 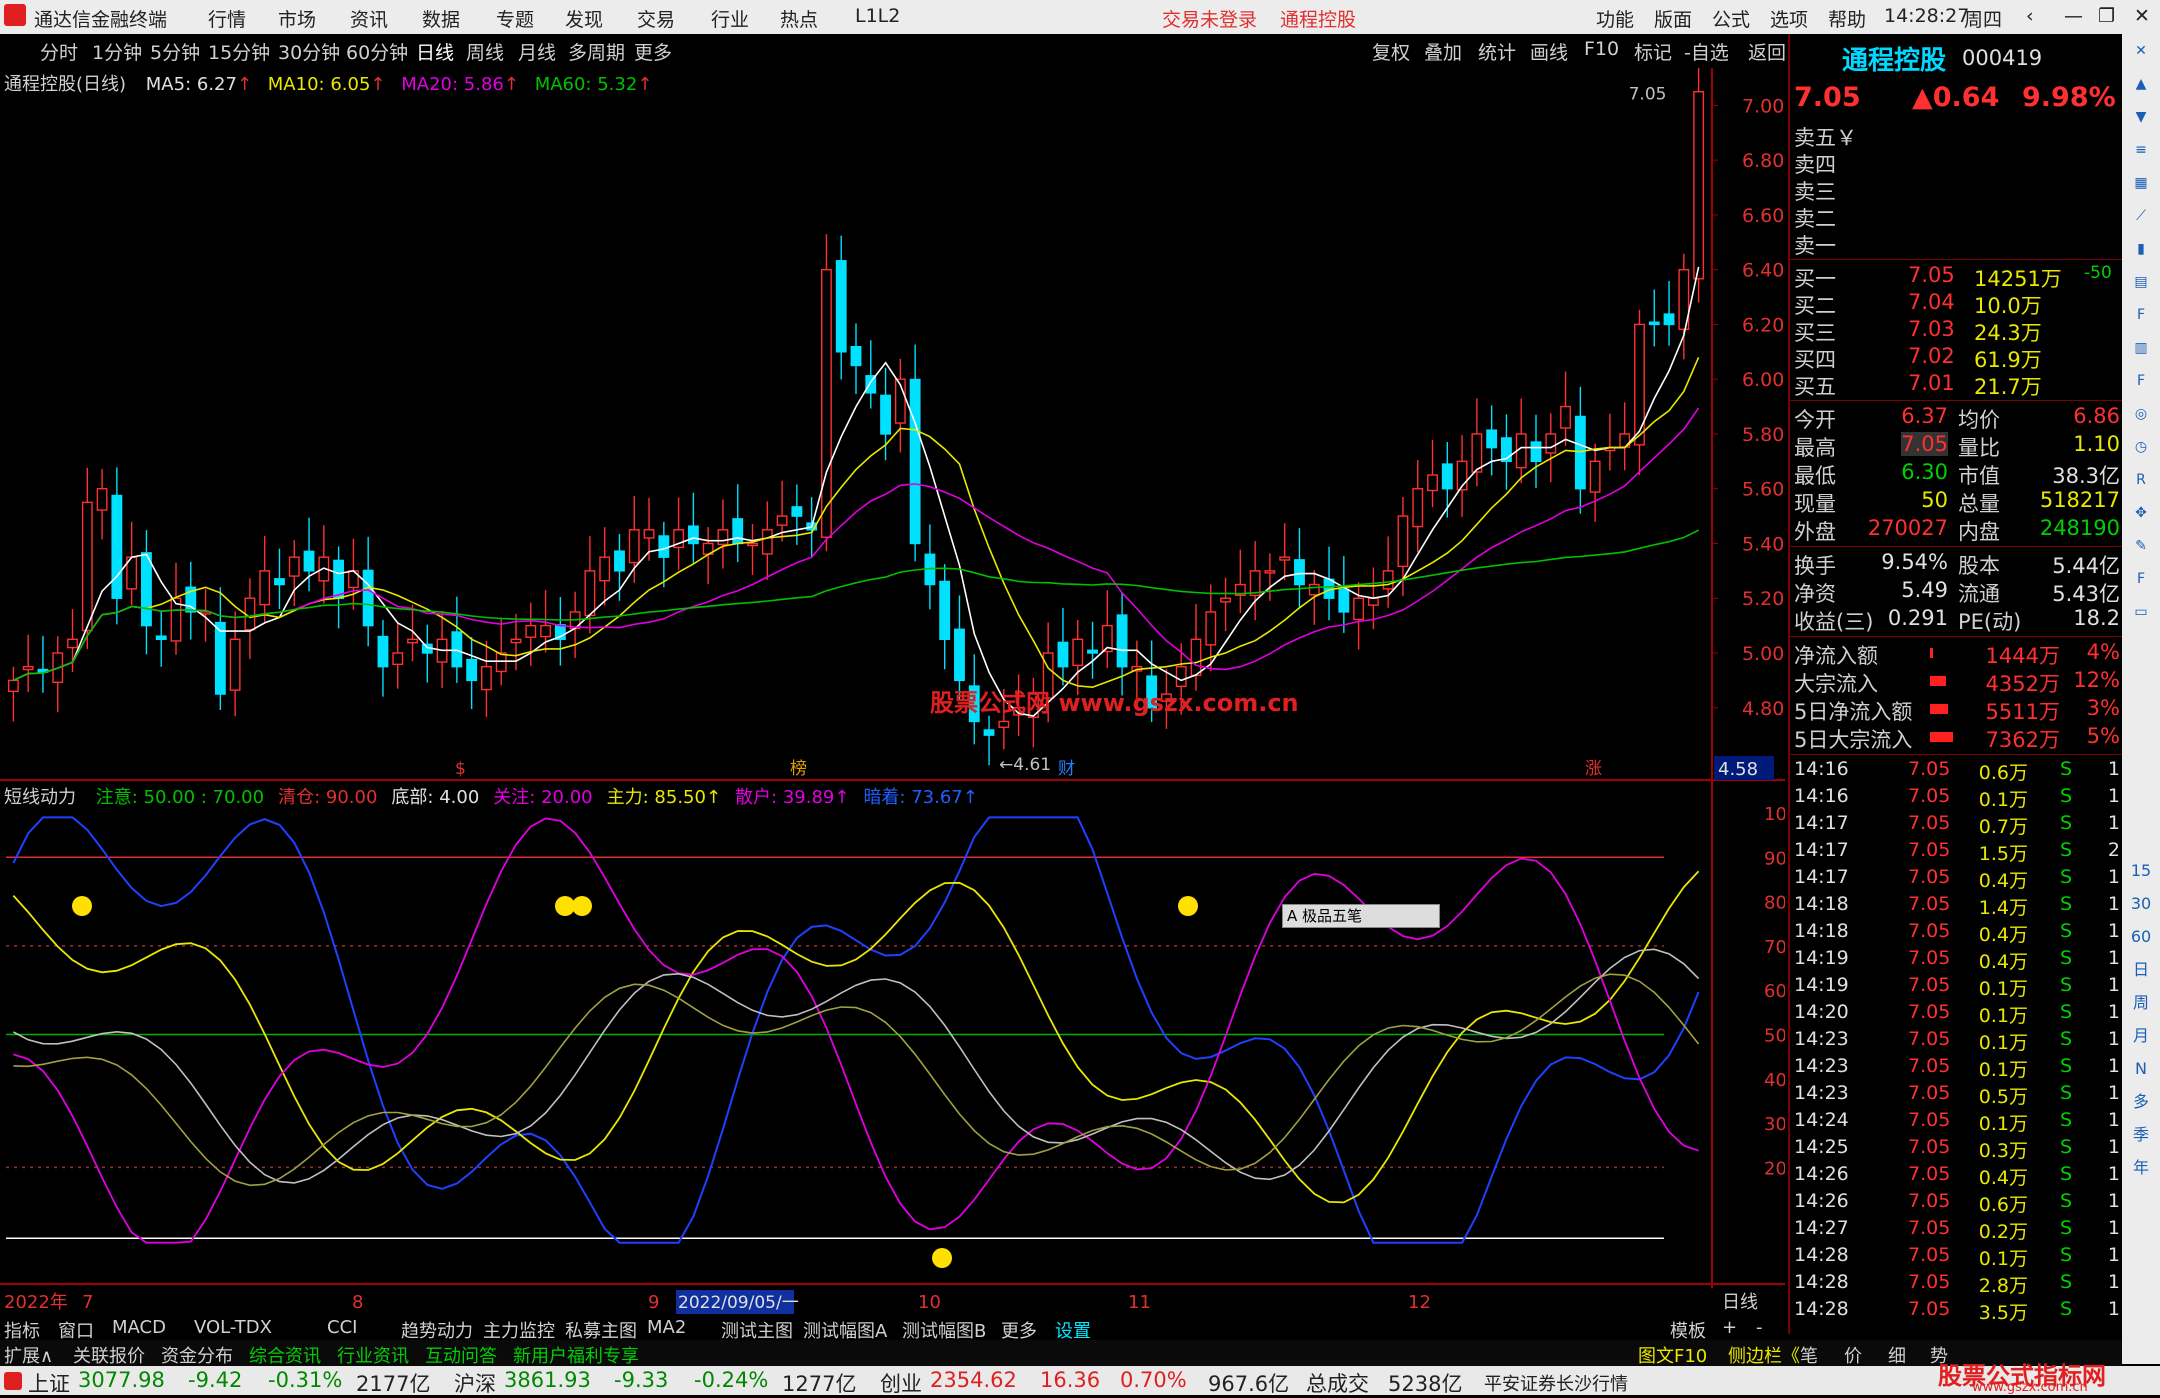 I want to click on side-period-6: N, so click(x=2141, y=1069).